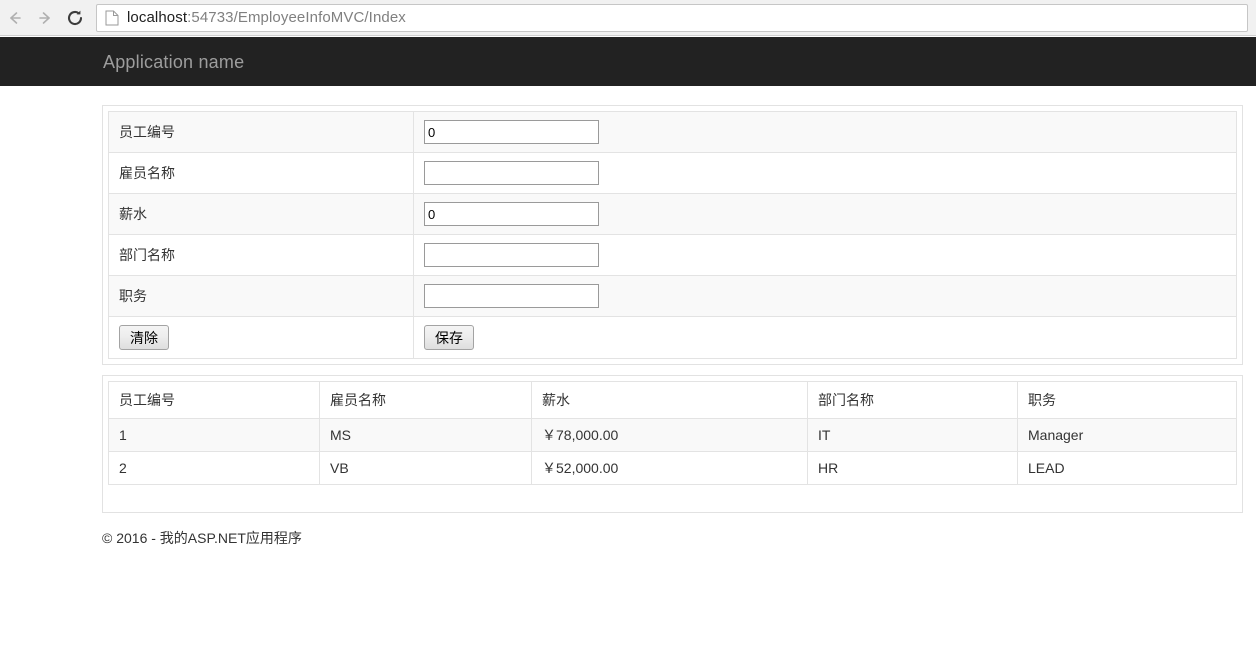 This screenshot has width=1256, height=667. Describe the element at coordinates (261, 173) in the screenshot. I see `form-label: 雇员名称` at that location.